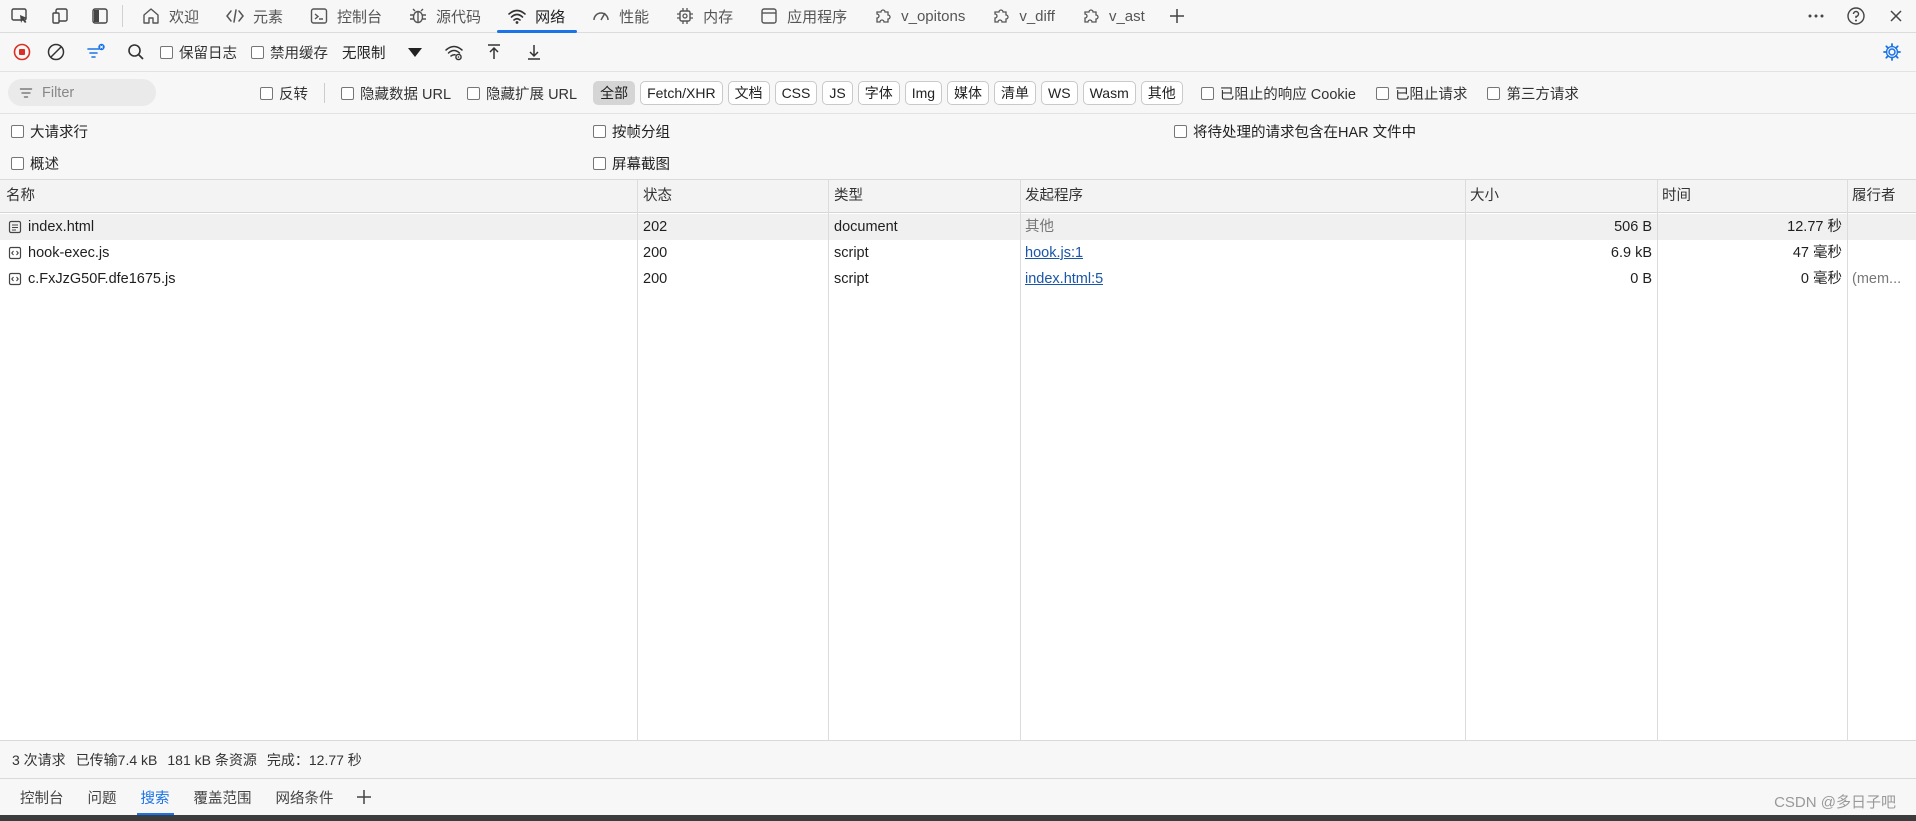 This screenshot has height=821, width=1916. I want to click on add-tab-button, so click(1177, 16).